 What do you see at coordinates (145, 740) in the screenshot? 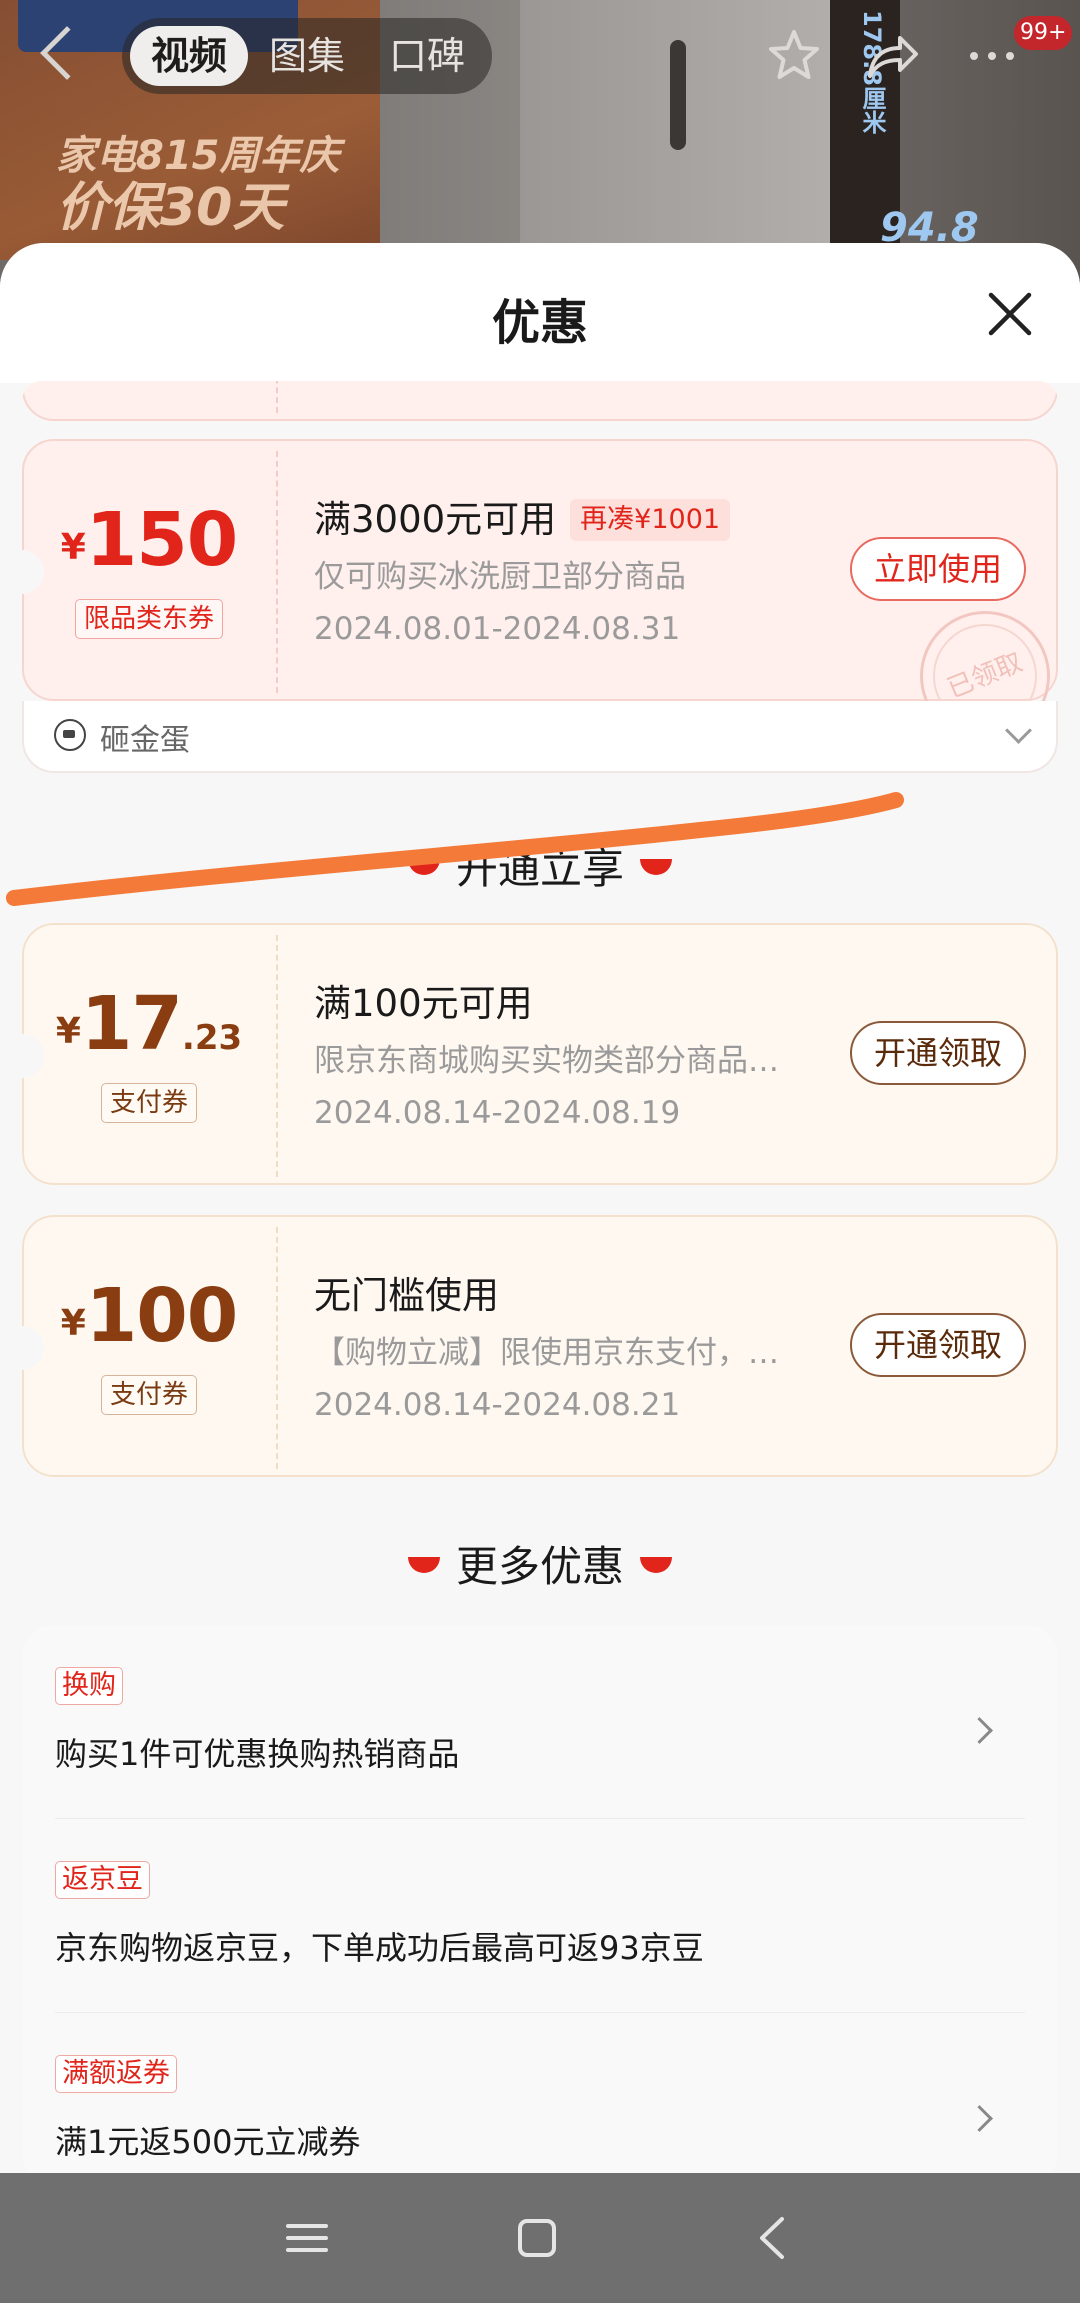
I see `coupon-source: 砸金蛋` at bounding box center [145, 740].